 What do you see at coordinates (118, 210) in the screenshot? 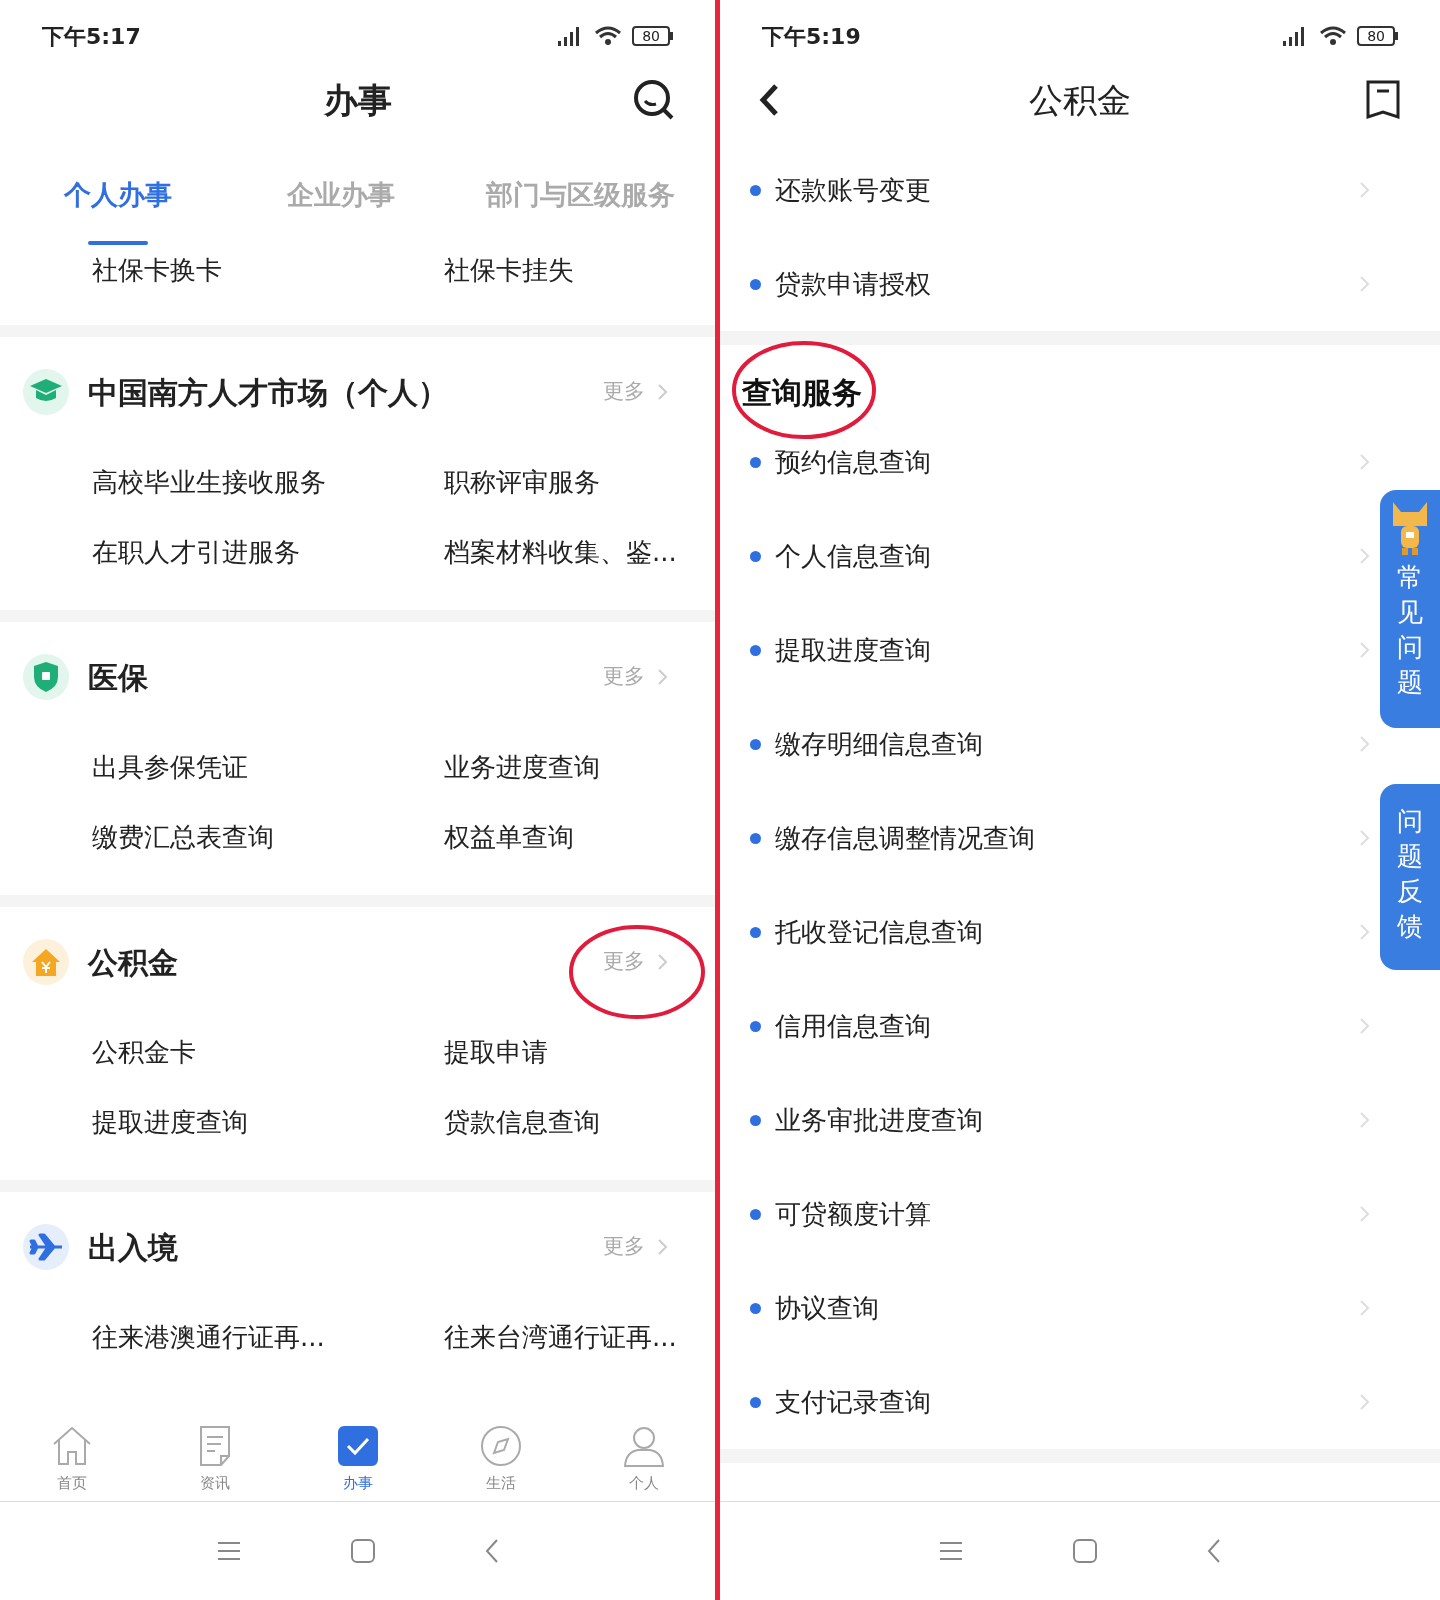
I see `tab: 个人办事` at bounding box center [118, 210].